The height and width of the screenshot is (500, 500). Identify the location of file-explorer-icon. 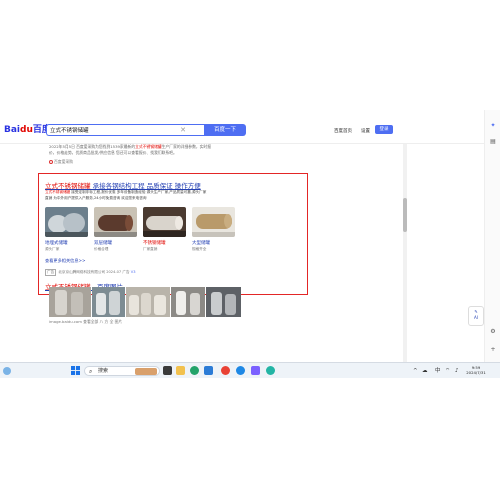
(180, 370).